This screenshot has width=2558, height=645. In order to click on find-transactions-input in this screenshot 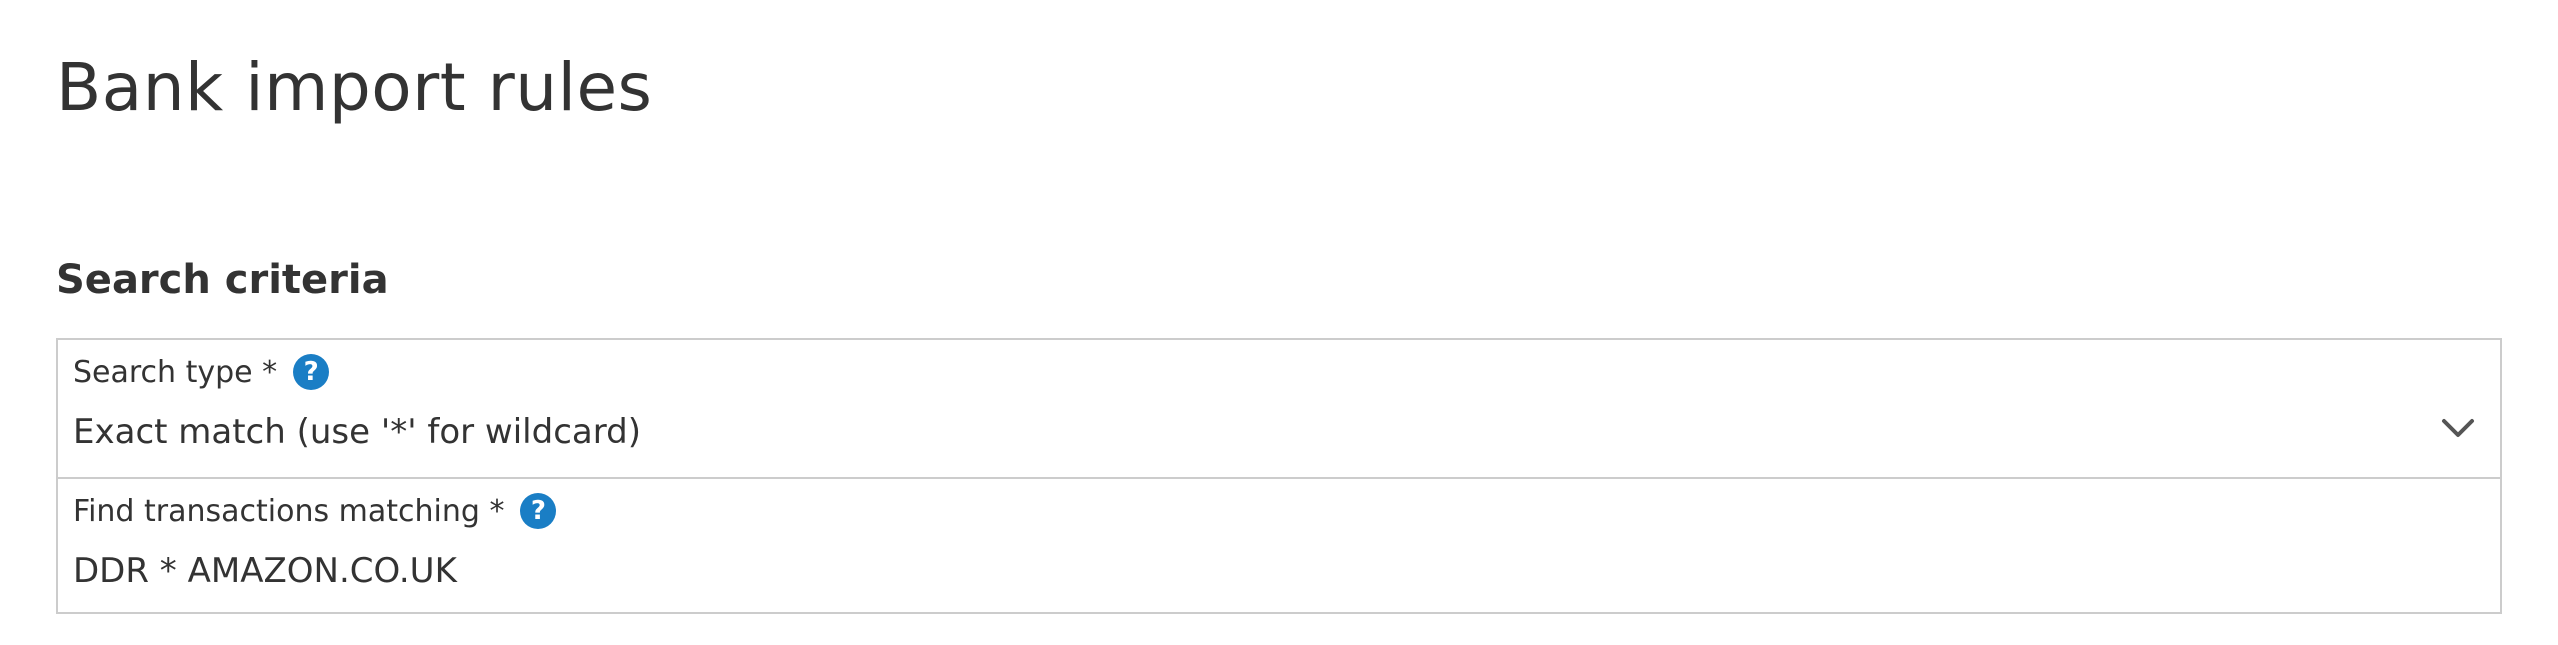, I will do `click(1223, 571)`.